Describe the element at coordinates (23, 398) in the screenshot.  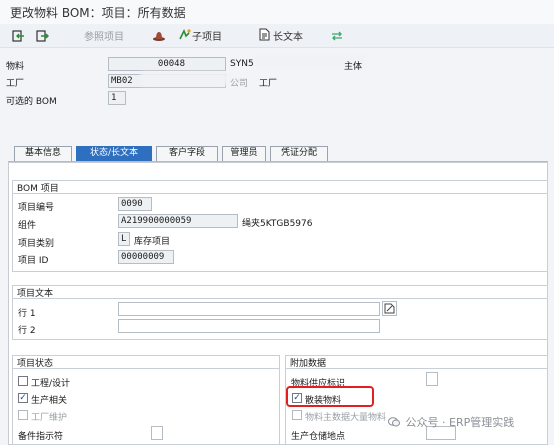
I see `production-relevant-checkbox: ✓` at that location.